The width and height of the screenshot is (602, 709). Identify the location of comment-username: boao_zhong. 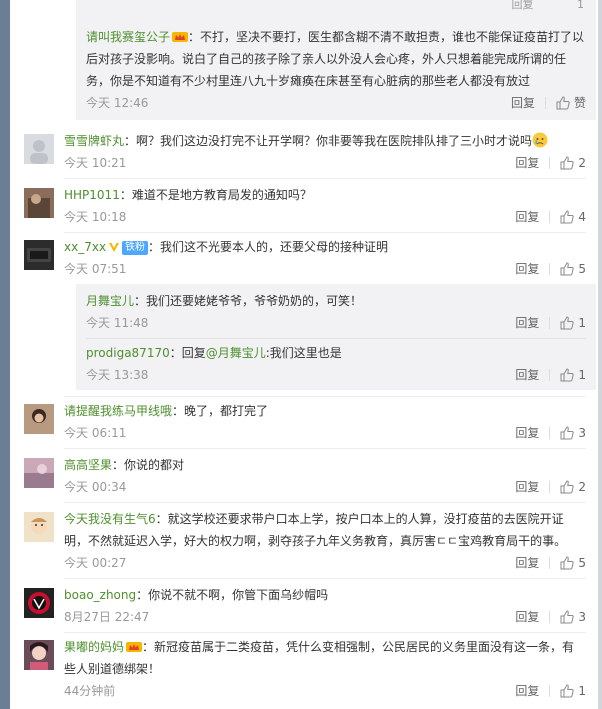
(100, 595).